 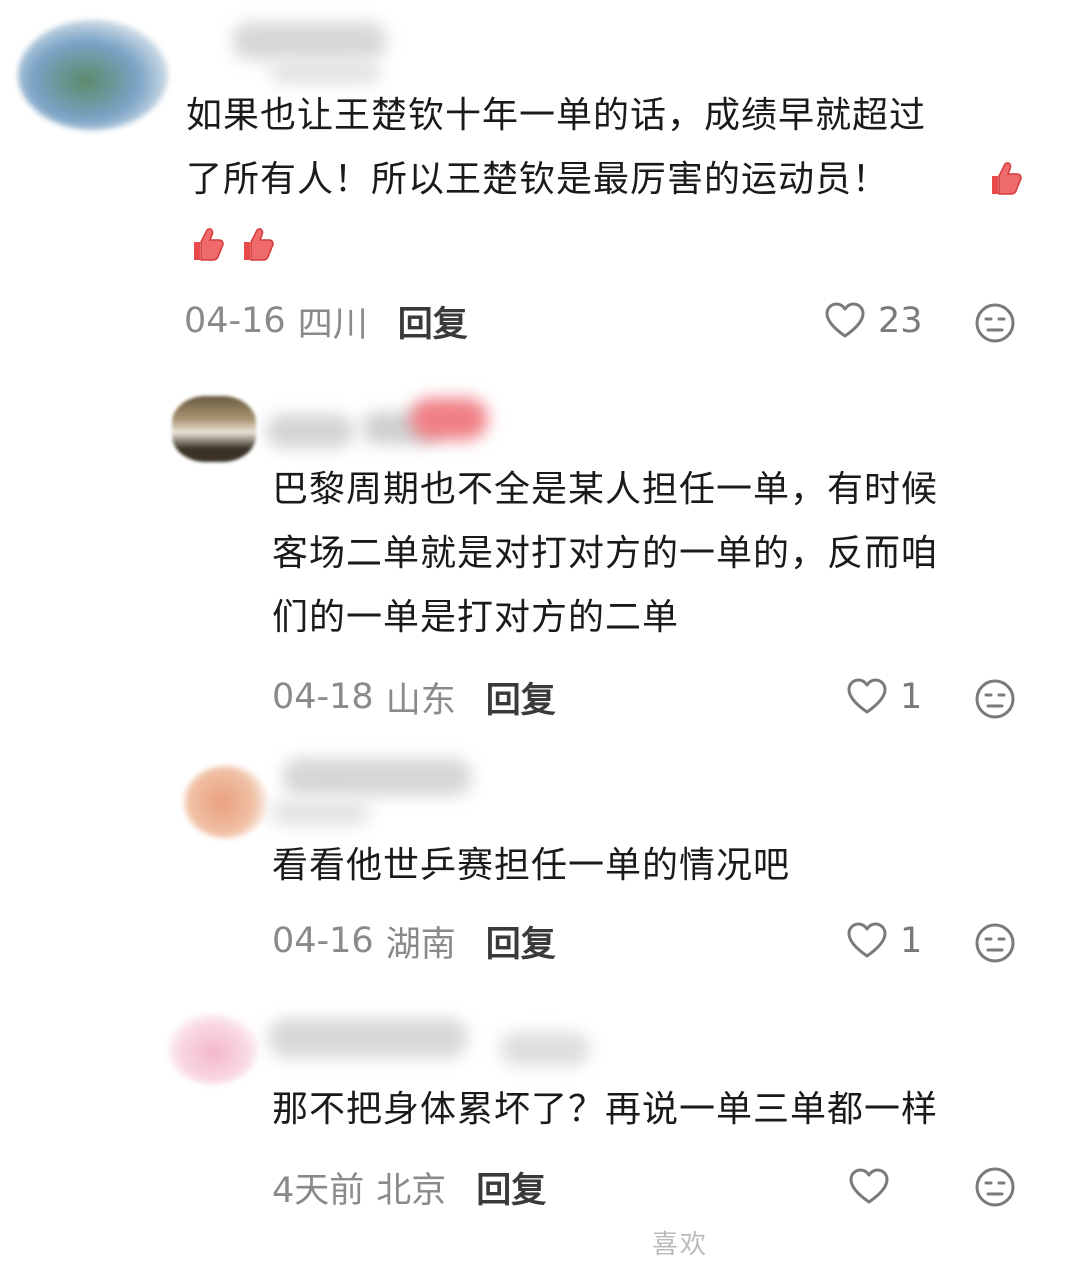 I want to click on comment-region: 山东, so click(x=420, y=700).